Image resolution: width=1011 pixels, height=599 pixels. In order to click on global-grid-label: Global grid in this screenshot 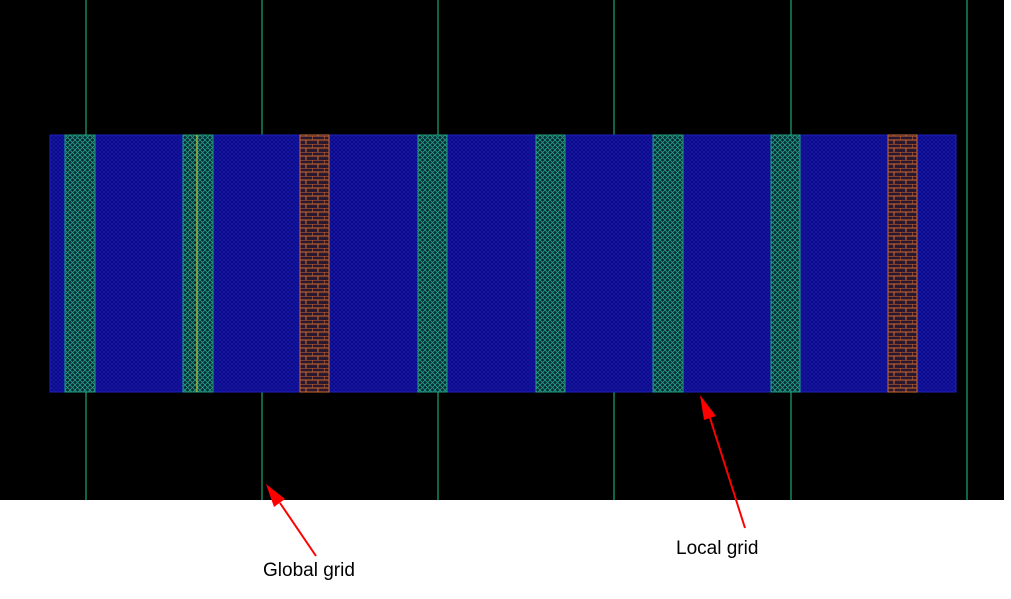, I will do `click(309, 570)`.